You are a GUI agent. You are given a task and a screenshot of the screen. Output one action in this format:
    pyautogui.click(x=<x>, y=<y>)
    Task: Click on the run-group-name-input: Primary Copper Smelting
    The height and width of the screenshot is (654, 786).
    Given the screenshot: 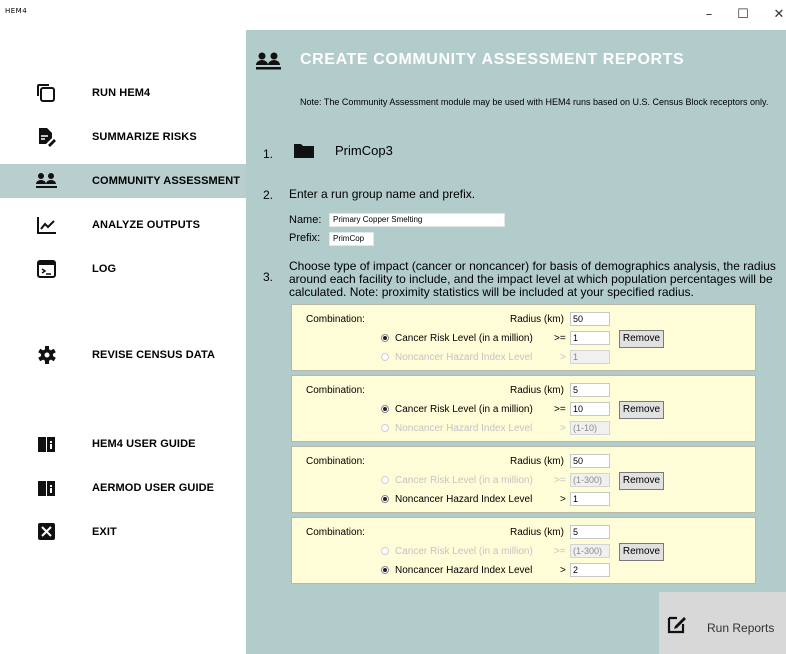 What is the action you would take?
    pyautogui.click(x=417, y=220)
    